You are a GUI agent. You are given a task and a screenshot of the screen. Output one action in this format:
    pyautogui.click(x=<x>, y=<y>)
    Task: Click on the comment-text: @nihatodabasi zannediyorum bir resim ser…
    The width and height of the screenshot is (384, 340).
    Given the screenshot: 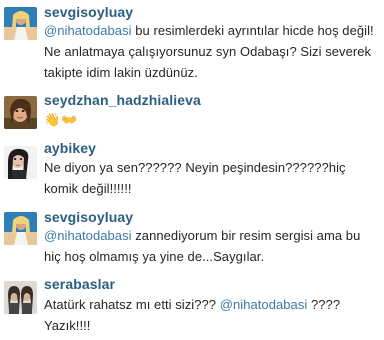 What is the action you would take?
    pyautogui.click(x=211, y=246)
    